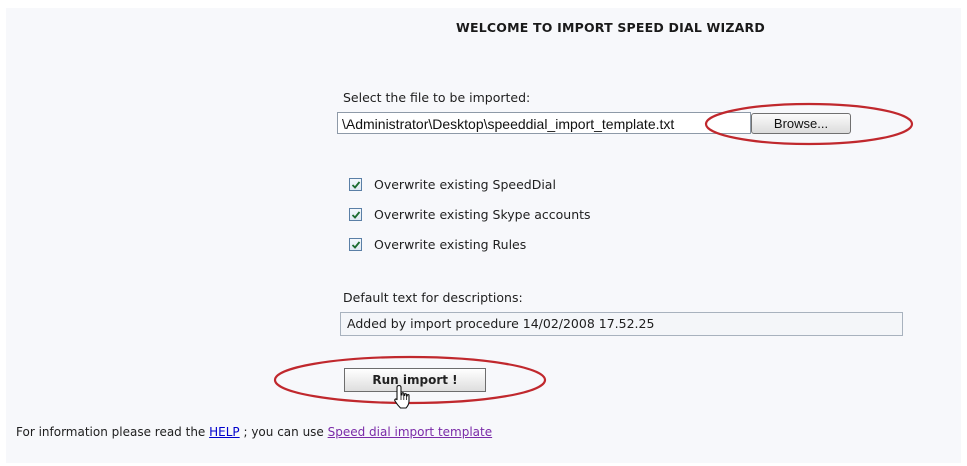 The height and width of the screenshot is (466, 967). I want to click on option-overwrite-rules: Overwrite existing Rules, so click(437, 244).